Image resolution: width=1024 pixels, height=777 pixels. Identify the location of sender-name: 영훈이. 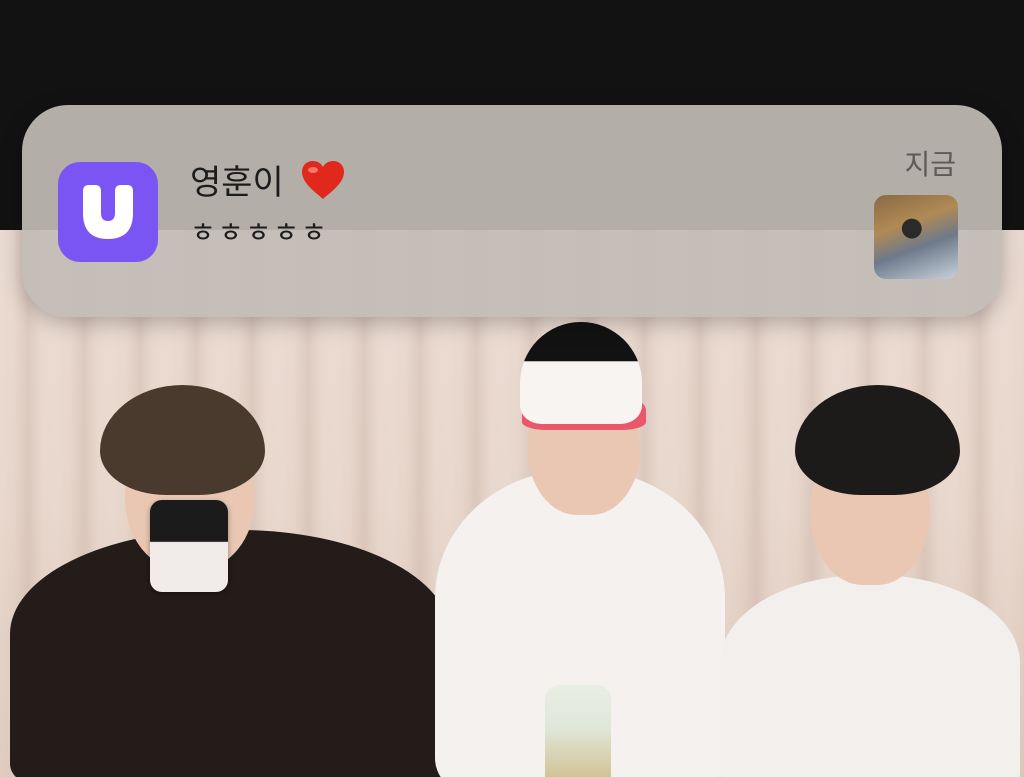
(237, 183).